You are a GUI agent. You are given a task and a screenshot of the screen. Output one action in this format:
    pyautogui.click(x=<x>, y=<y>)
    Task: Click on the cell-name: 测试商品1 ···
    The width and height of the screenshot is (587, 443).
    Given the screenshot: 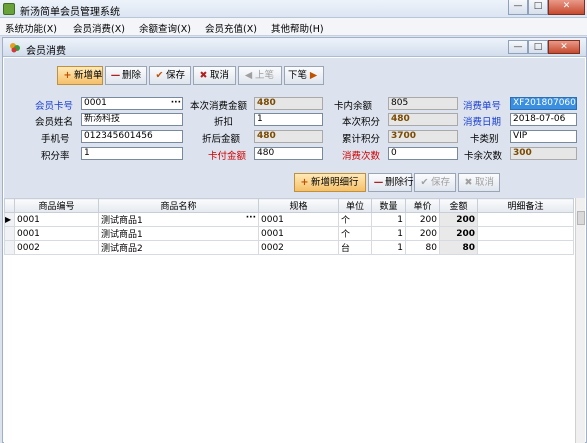 What is the action you would take?
    pyautogui.click(x=178, y=219)
    